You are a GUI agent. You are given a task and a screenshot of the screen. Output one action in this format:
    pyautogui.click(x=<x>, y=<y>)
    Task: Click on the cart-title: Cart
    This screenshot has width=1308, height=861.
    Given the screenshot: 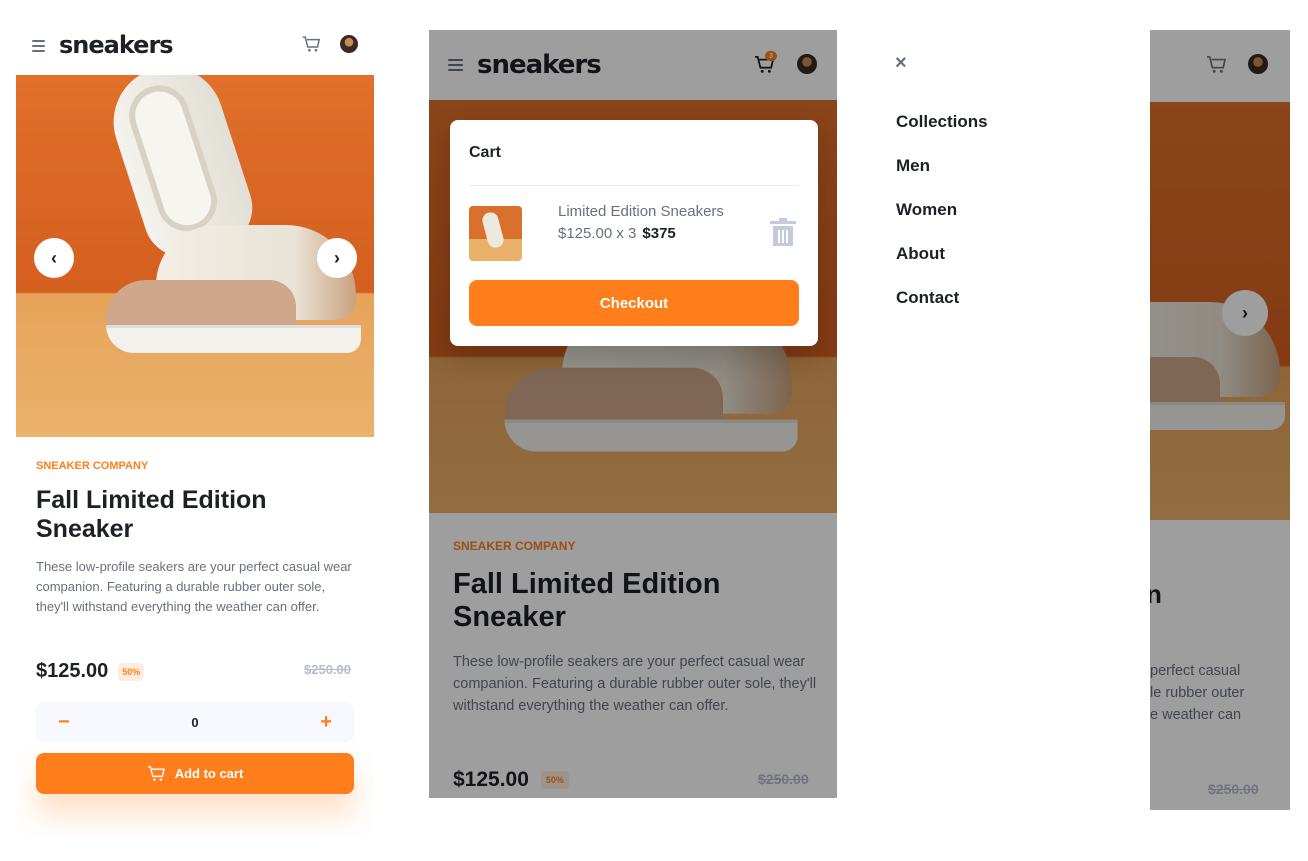 What is the action you would take?
    pyautogui.click(x=485, y=152)
    